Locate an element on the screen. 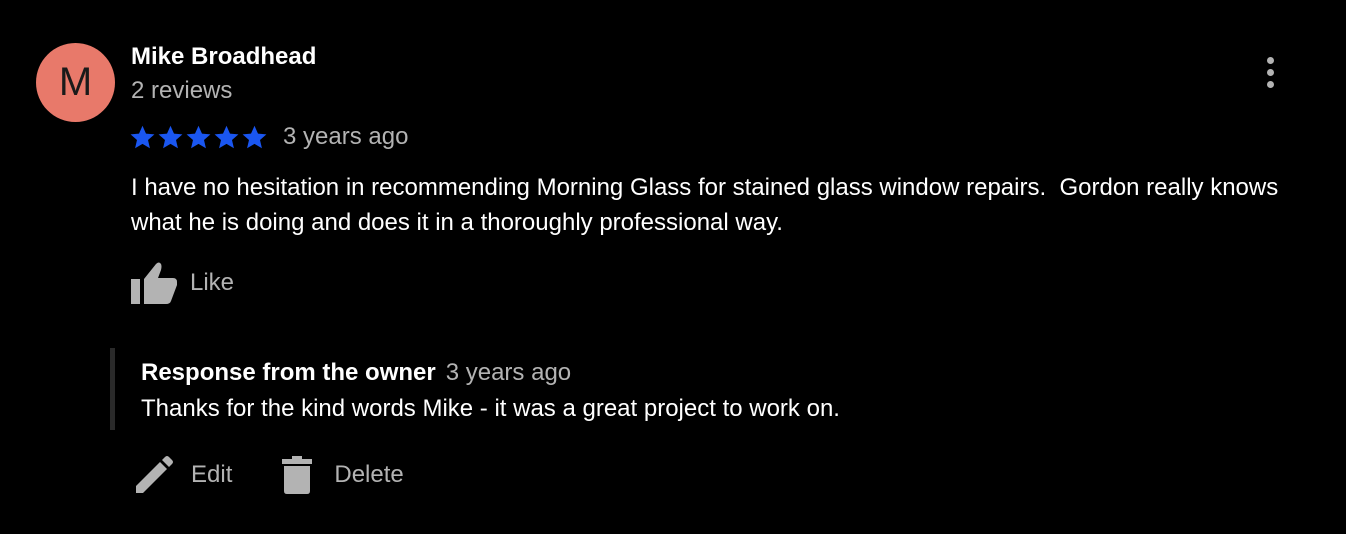 This screenshot has height=534, width=1346. more-options-button is located at coordinates (1270, 72).